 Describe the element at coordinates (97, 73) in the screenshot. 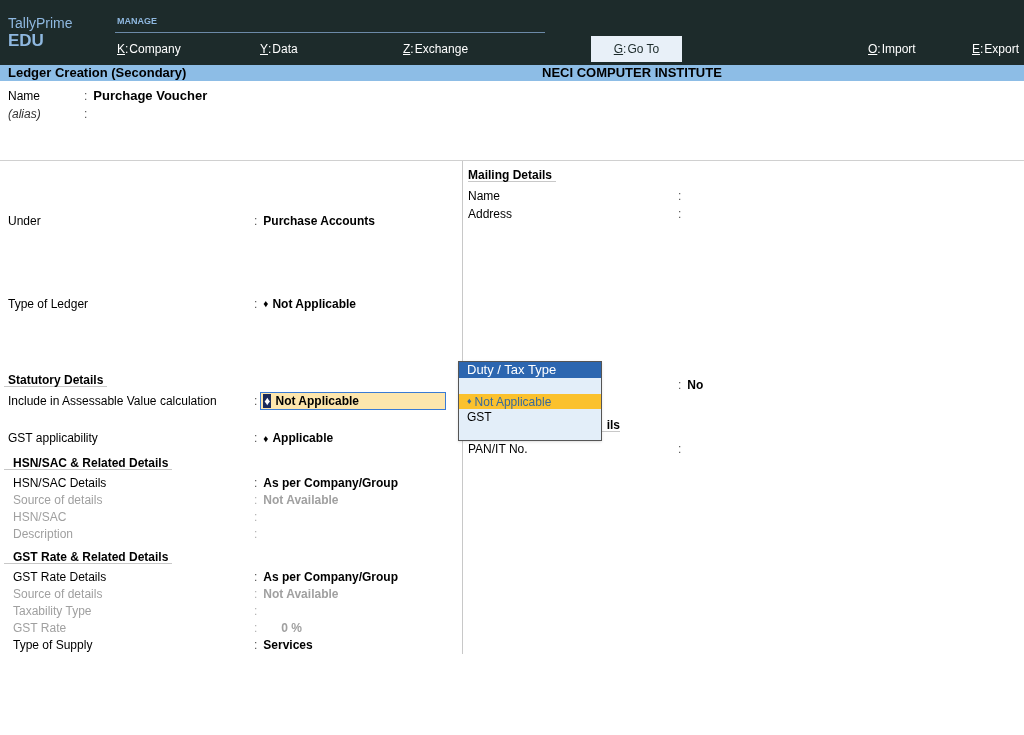

I see `screen-title: Ledger Creation (Secondary)` at that location.